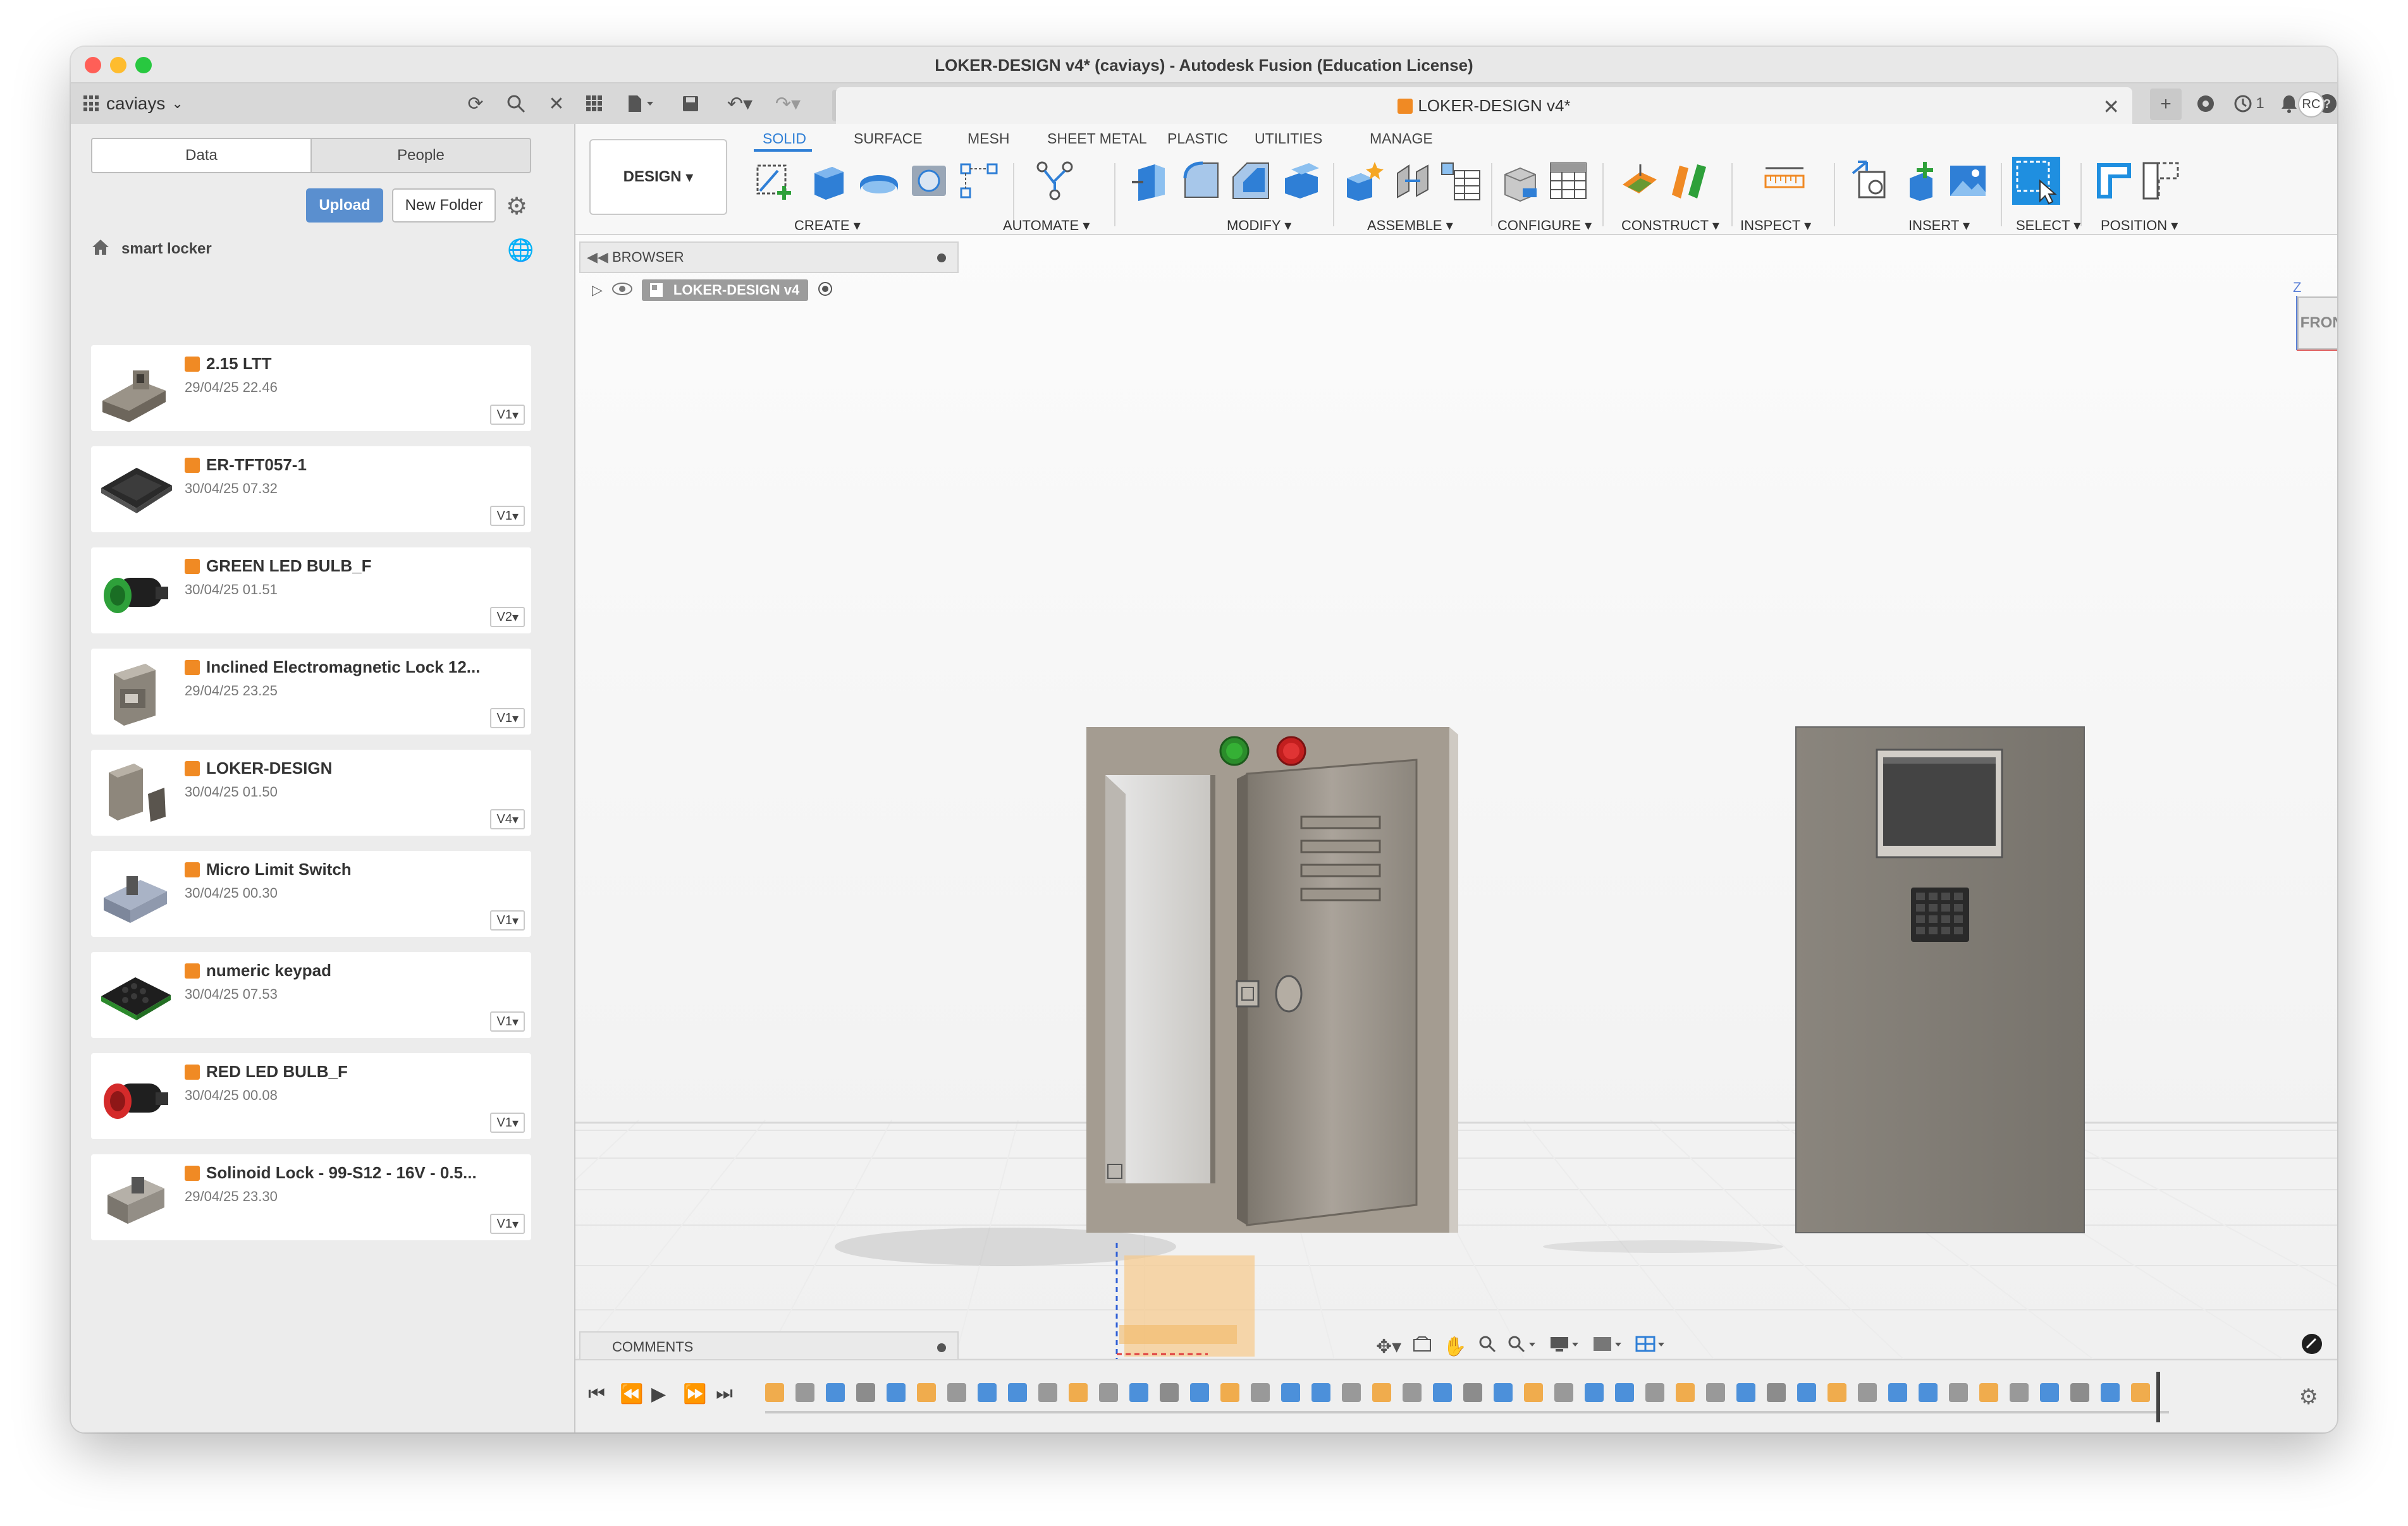 This screenshot has height=1526, width=2408. I want to click on tab-utilities: UTILITIES, so click(1288, 138).